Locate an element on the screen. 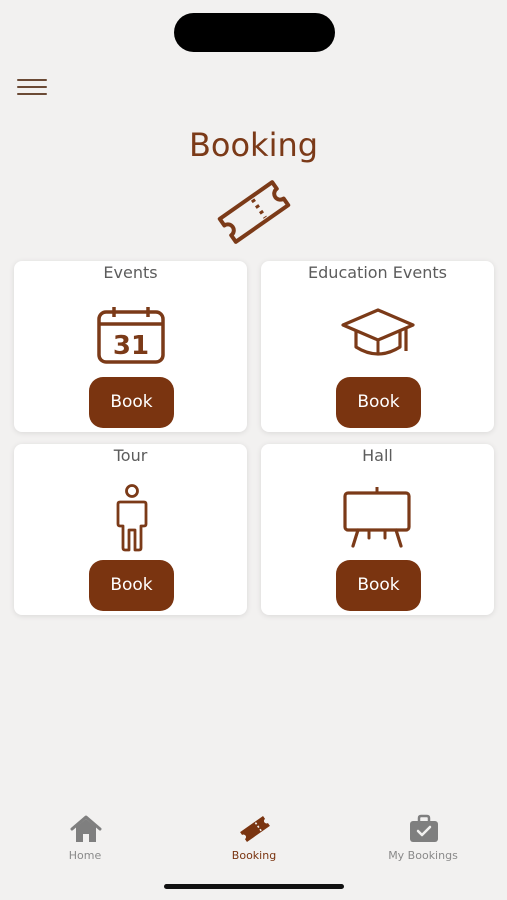 This screenshot has width=507, height=900. page-title: Booking is located at coordinates (253, 145).